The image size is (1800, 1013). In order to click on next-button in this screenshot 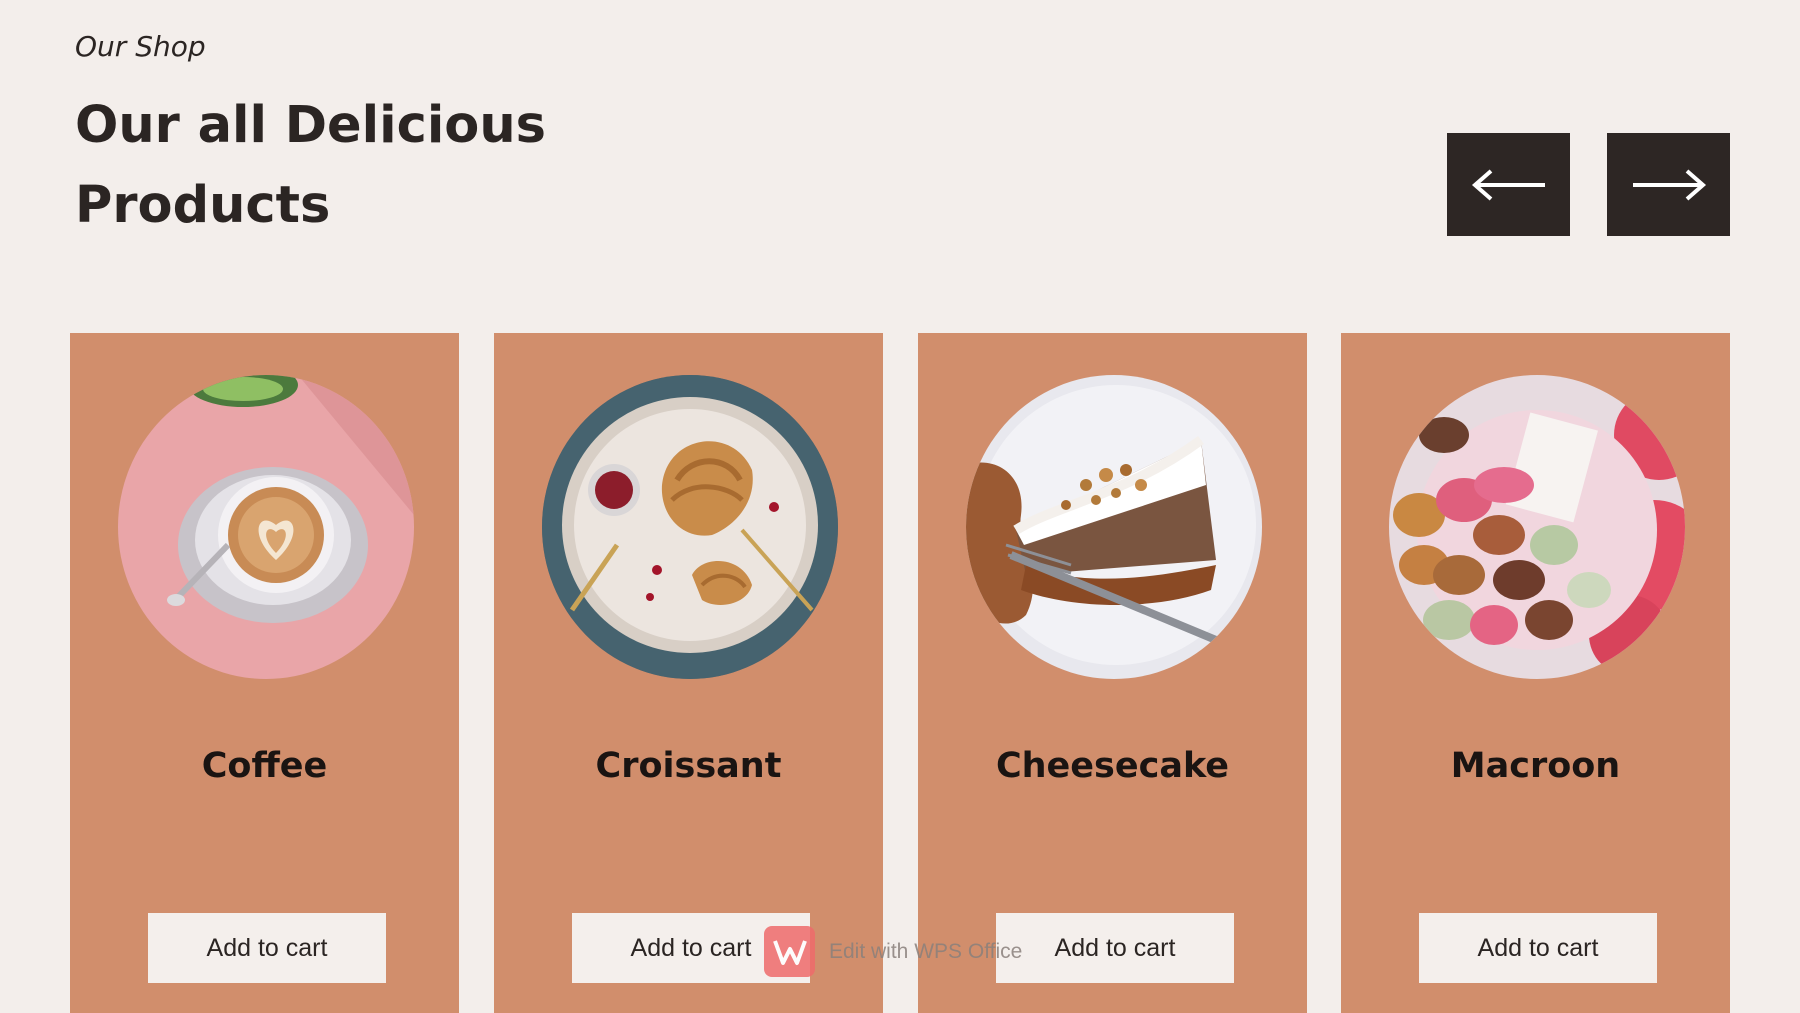, I will do `click(1668, 184)`.